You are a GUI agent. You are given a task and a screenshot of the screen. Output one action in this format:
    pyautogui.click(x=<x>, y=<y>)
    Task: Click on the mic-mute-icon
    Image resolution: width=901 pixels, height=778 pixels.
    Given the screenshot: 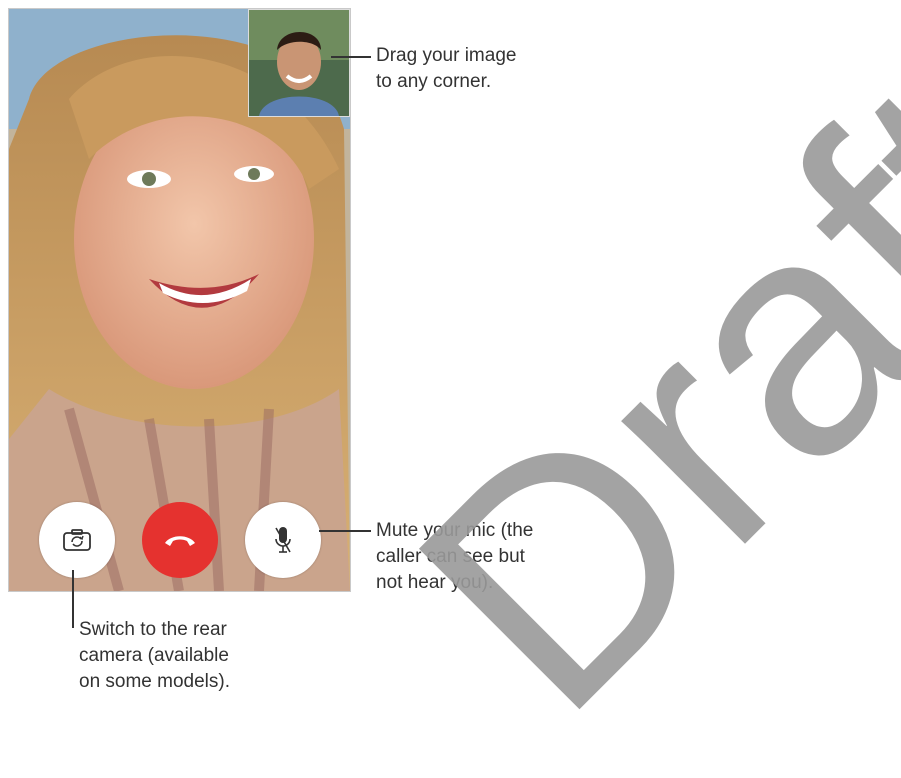 What is the action you would take?
    pyautogui.click(x=283, y=540)
    